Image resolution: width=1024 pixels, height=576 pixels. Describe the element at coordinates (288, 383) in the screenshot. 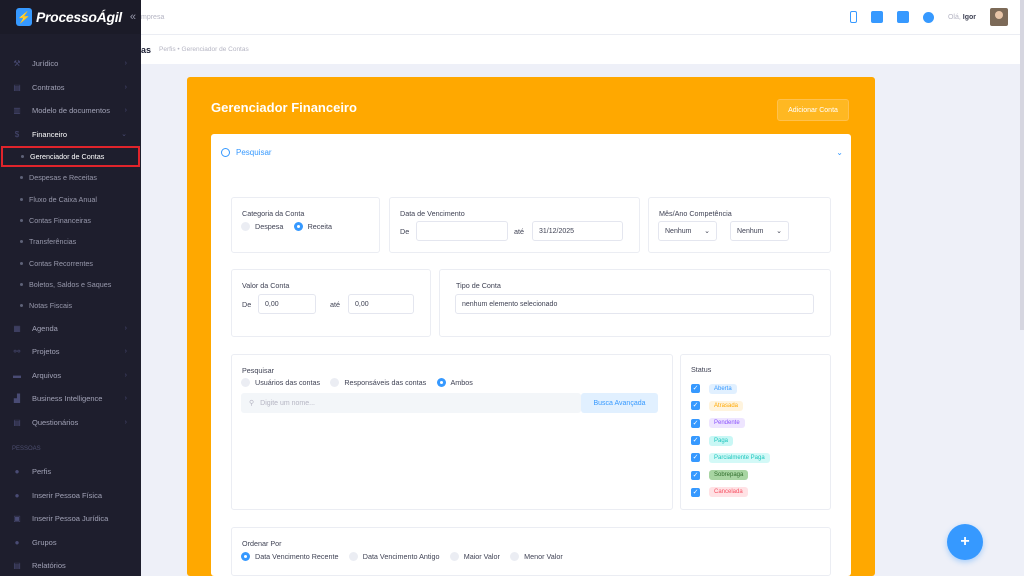

I see `radio-label: Usuários das contas` at that location.